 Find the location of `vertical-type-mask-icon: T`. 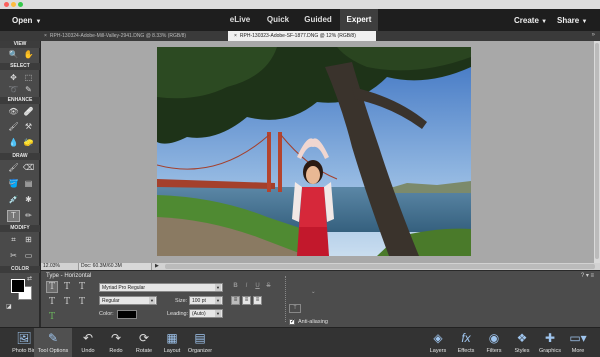

vertical-type-mask-icon: T is located at coordinates (52, 302).